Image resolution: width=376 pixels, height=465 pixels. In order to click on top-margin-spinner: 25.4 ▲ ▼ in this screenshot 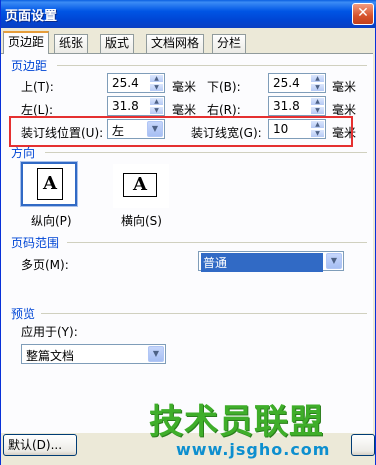, I will do `click(136, 83)`.